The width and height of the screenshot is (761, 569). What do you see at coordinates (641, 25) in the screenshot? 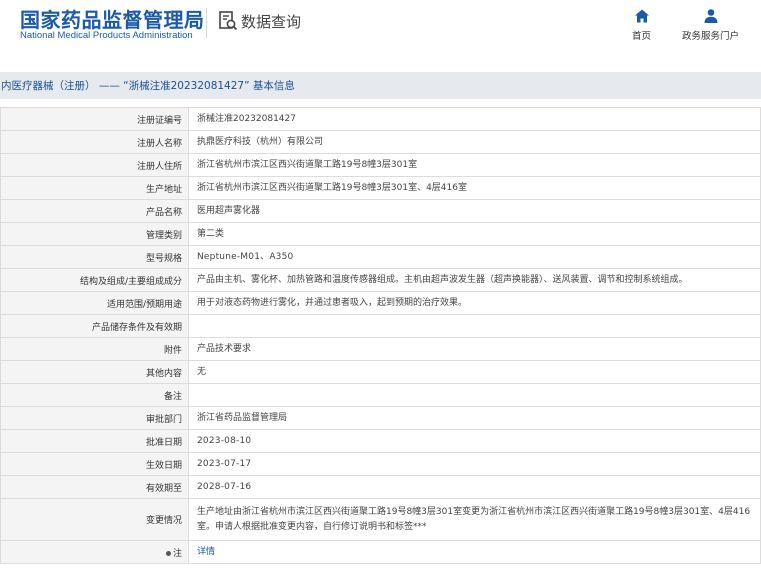
I see `nav-home: 首页` at bounding box center [641, 25].